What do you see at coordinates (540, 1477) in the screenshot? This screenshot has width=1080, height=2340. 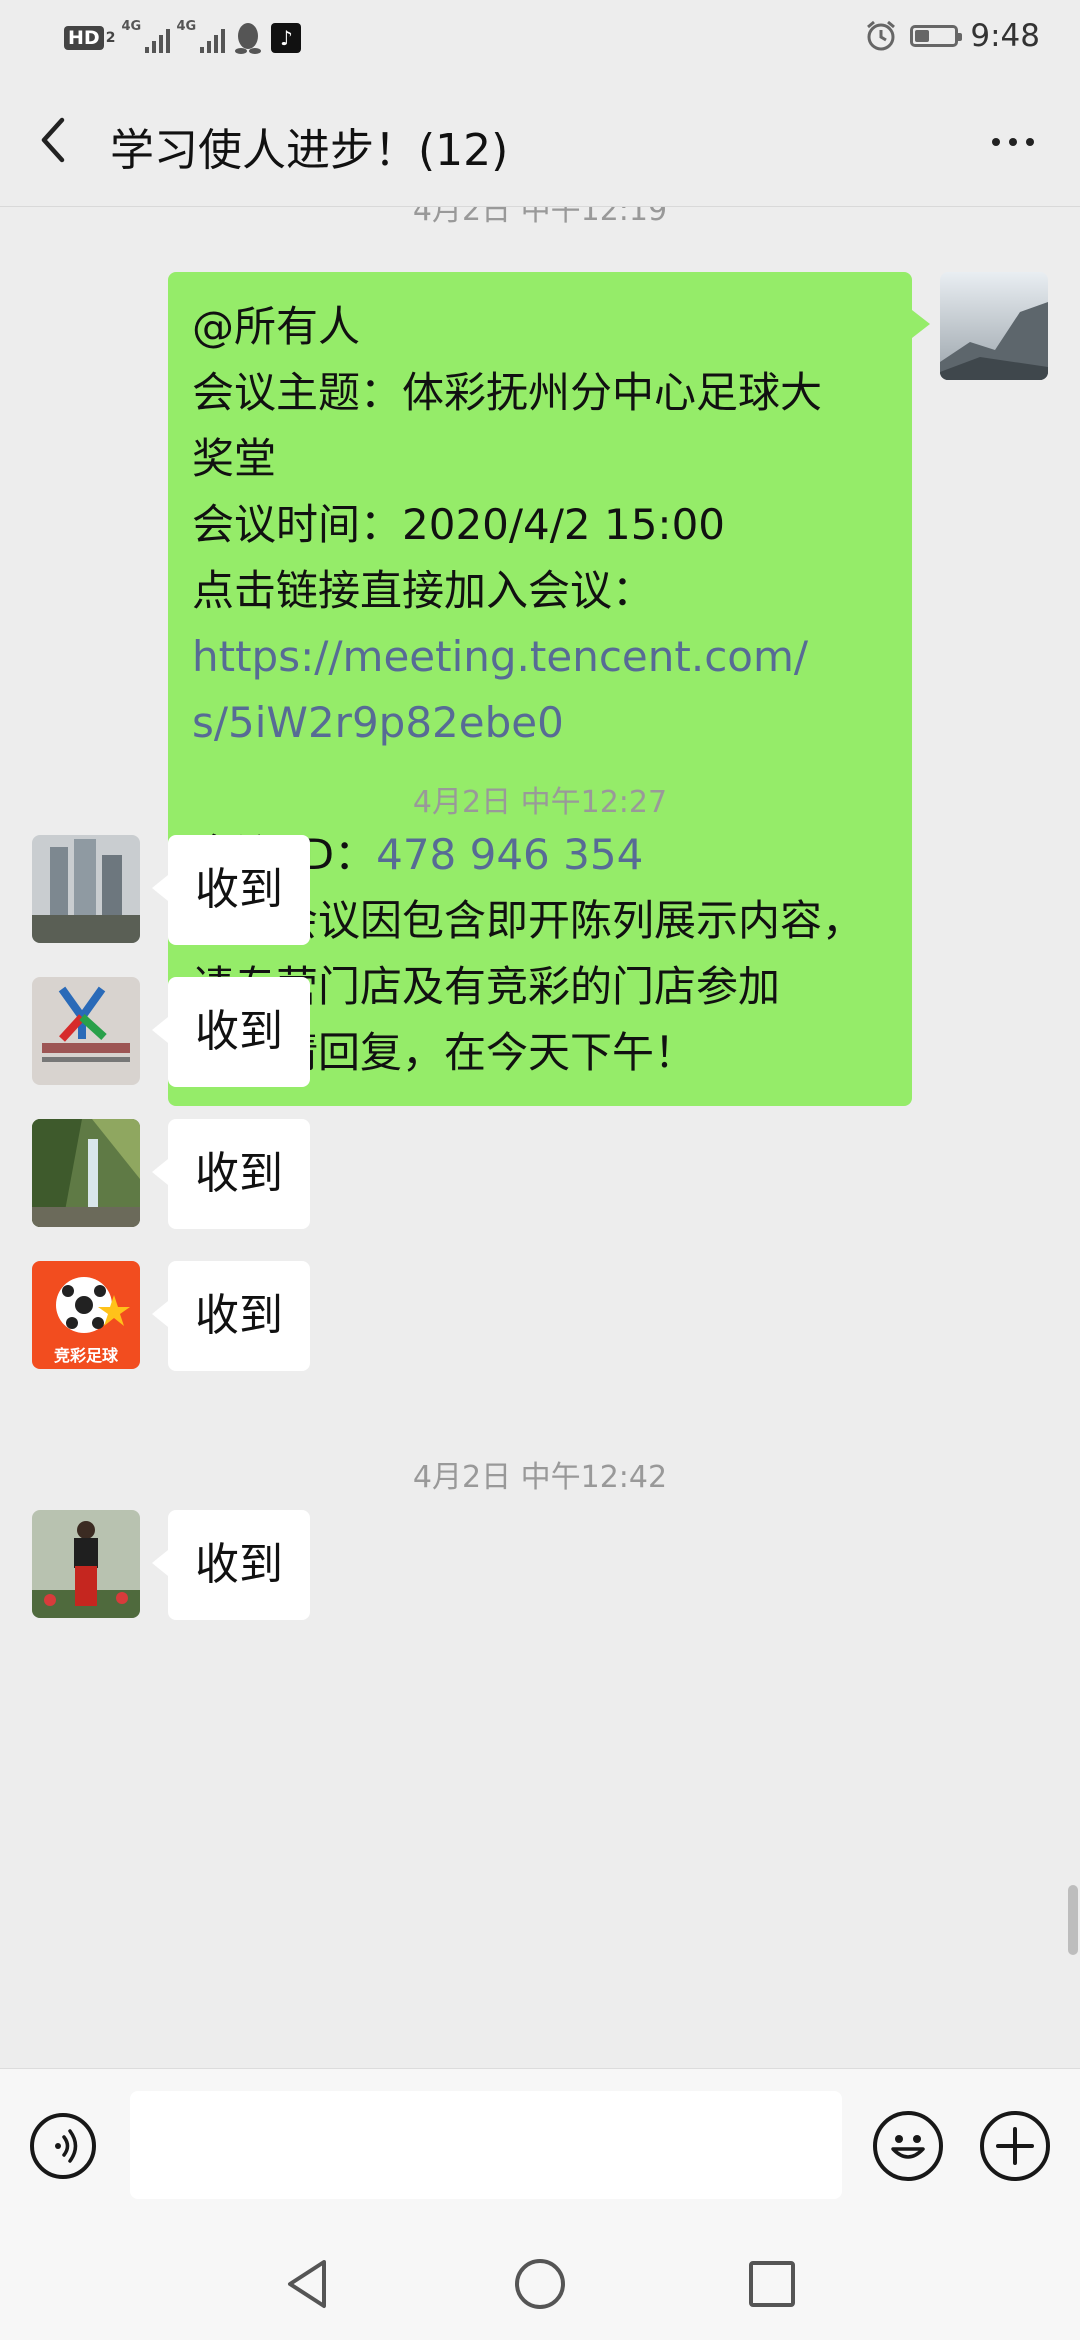 I see `timestamp: 4月2日 中午12:42` at bounding box center [540, 1477].